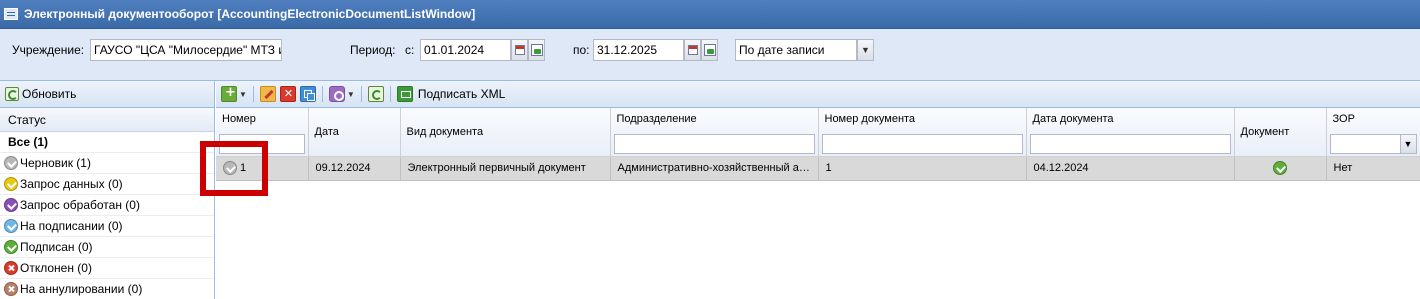 The height and width of the screenshot is (299, 1420). I want to click on refresh-label: Обновить, so click(49, 94).